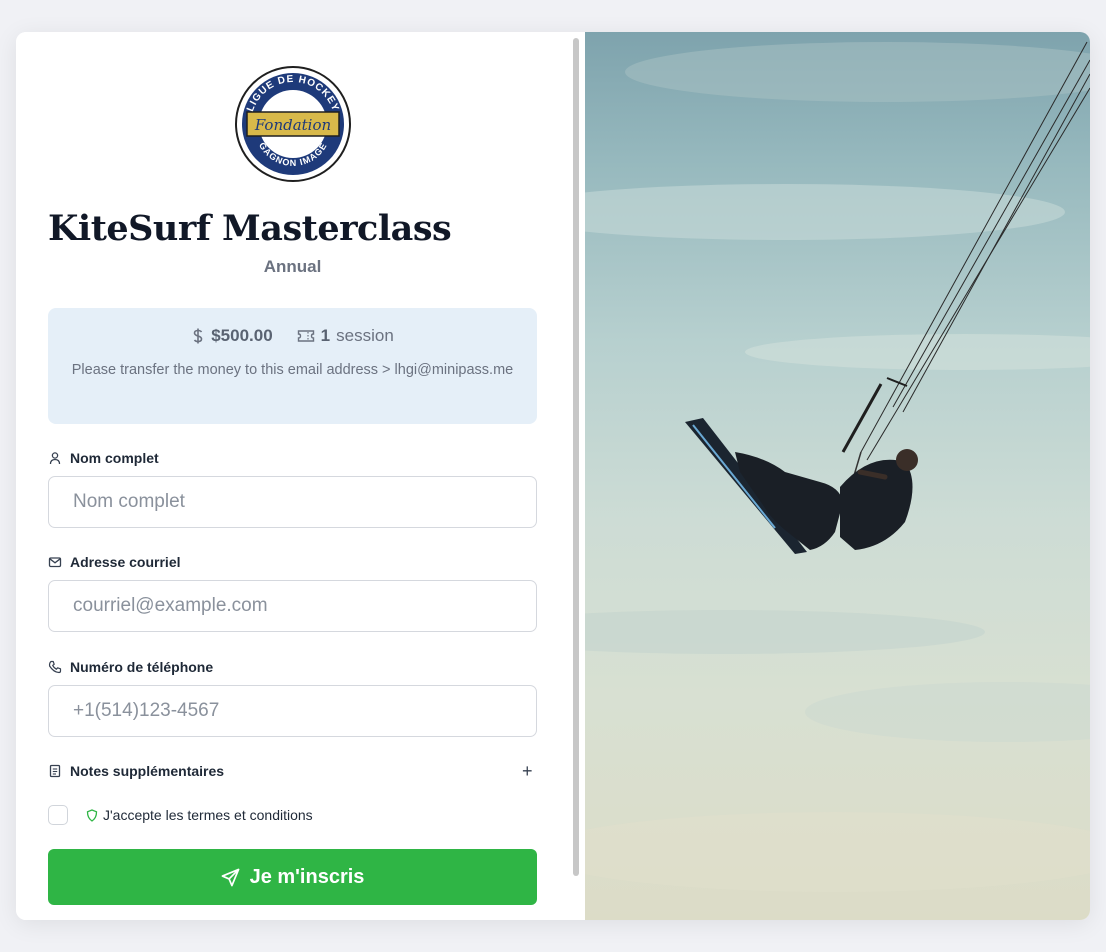 This screenshot has height=952, width=1106. What do you see at coordinates (208, 815) in the screenshot?
I see `terms-label-text: J'accepte les termes et conditions` at bounding box center [208, 815].